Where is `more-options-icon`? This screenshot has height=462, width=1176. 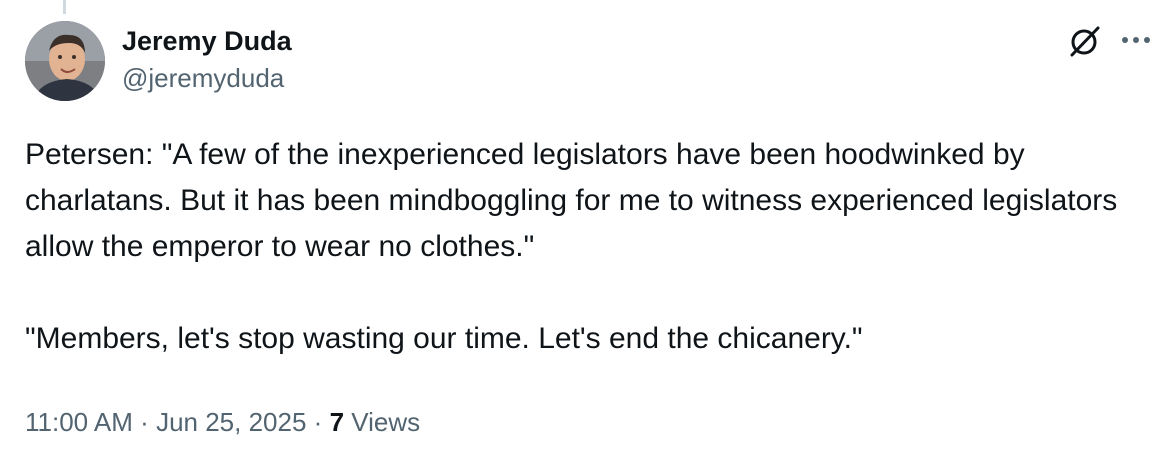
more-options-icon is located at coordinates (1136, 40).